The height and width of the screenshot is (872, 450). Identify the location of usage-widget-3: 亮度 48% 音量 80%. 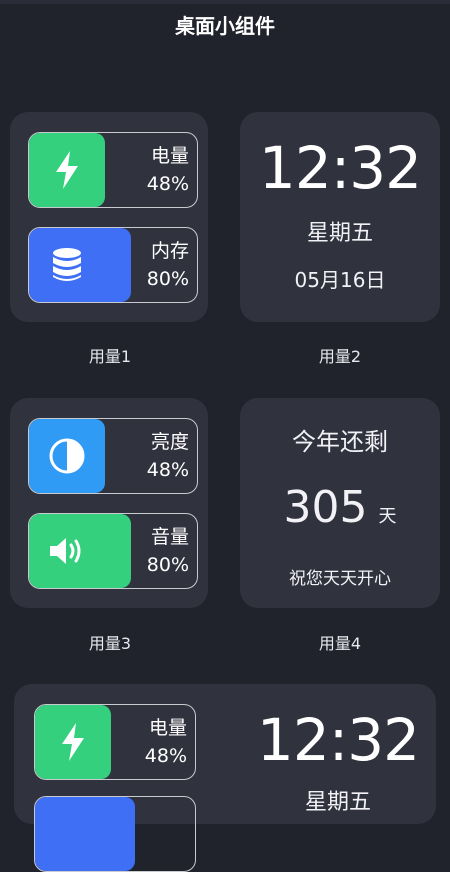
(109, 503).